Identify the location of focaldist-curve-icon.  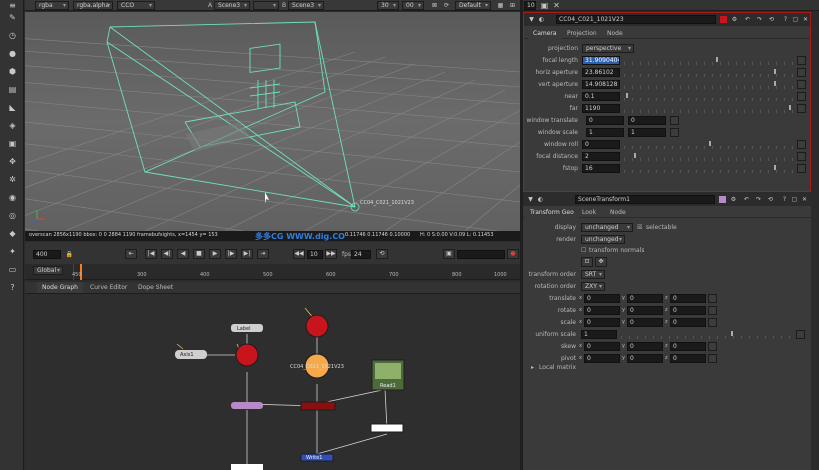
(801, 156).